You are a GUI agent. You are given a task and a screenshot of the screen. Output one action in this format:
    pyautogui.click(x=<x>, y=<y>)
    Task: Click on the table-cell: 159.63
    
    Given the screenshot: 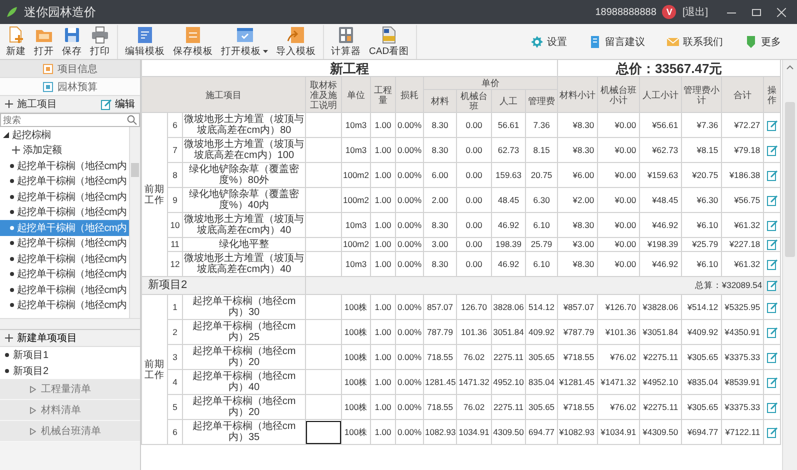 What is the action you would take?
    pyautogui.click(x=509, y=175)
    